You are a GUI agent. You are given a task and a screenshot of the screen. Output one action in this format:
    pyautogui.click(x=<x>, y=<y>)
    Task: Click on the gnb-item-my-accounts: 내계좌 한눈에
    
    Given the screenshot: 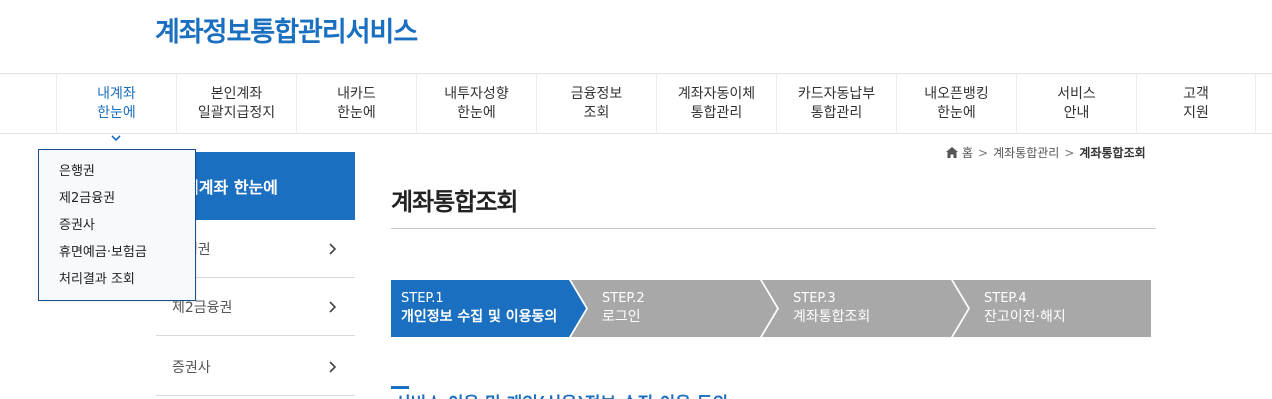 What is the action you would take?
    pyautogui.click(x=116, y=104)
    